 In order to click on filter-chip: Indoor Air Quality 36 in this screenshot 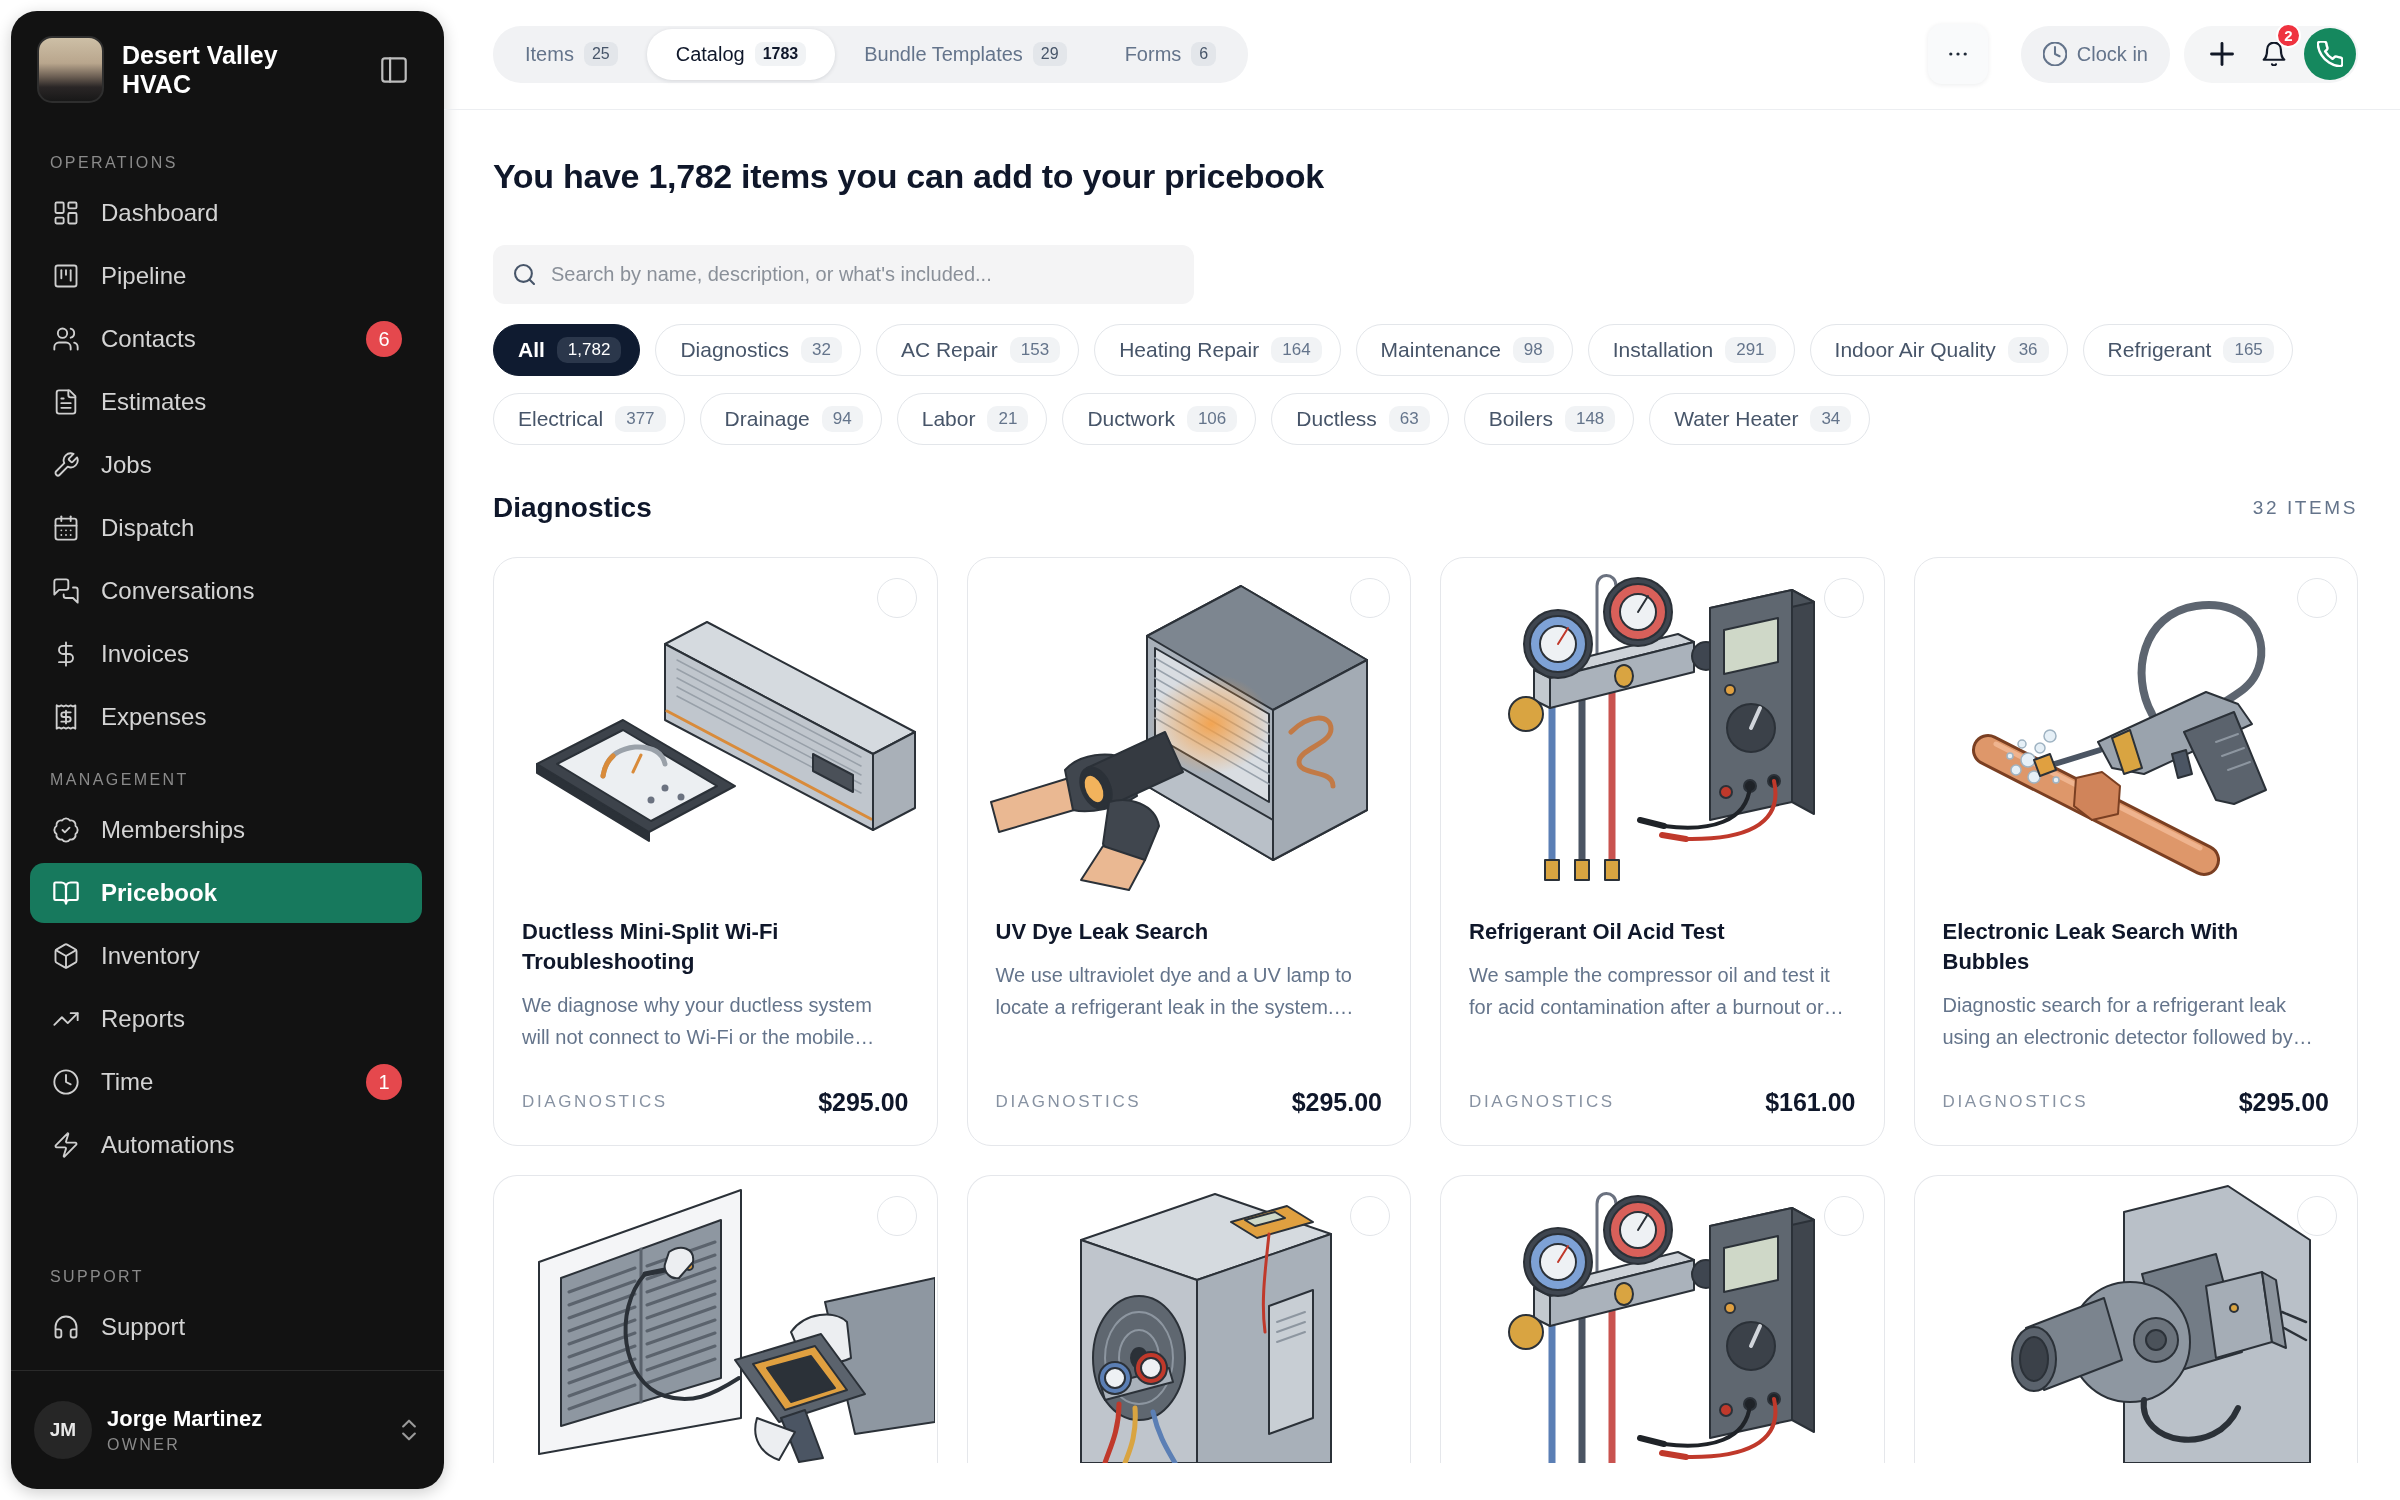, I will do `click(1938, 350)`.